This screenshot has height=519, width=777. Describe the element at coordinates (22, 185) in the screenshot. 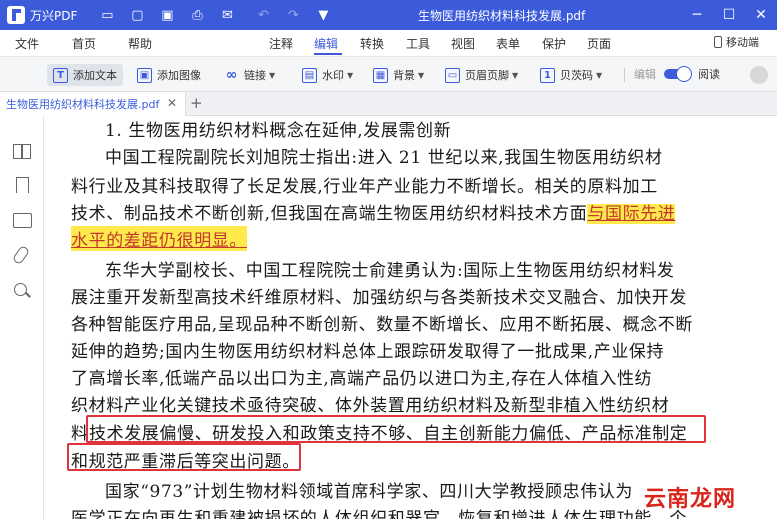

I see `bookmark-icon` at that location.